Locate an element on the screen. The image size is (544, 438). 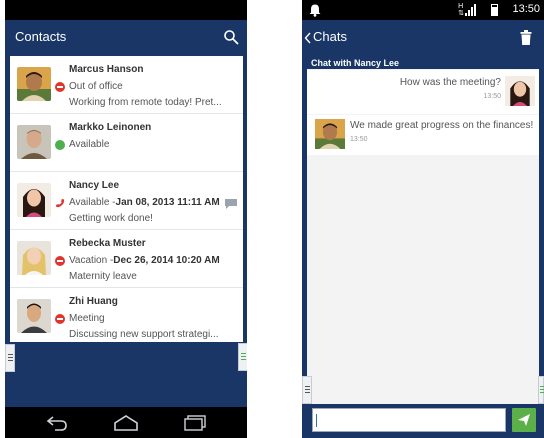
contact-status: Meeting is located at coordinates (80, 318).